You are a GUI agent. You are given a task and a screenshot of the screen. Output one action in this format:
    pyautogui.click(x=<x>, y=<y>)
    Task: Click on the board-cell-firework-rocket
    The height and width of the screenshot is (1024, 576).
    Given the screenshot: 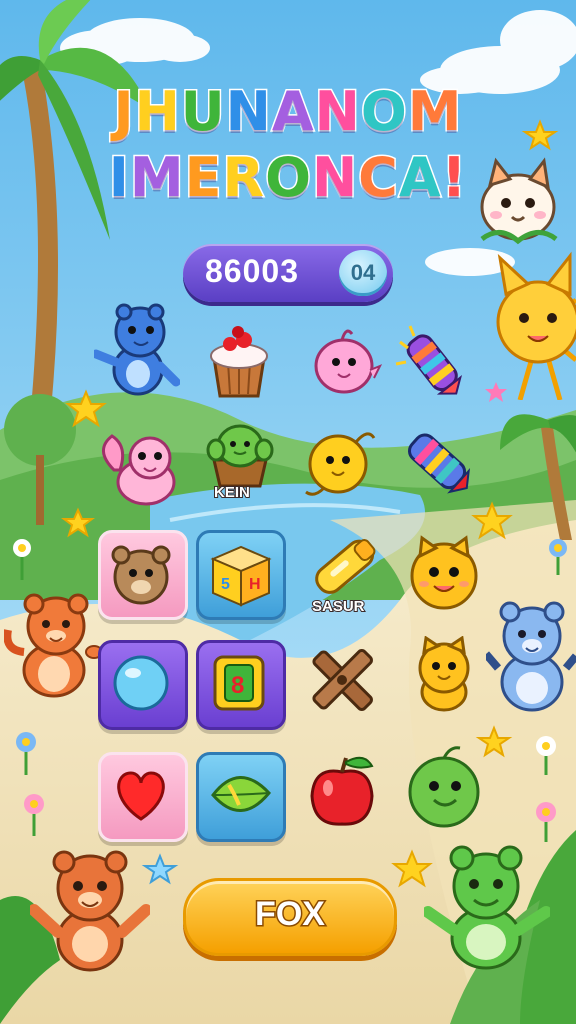 What is the action you would take?
    pyautogui.click(x=433, y=357)
    